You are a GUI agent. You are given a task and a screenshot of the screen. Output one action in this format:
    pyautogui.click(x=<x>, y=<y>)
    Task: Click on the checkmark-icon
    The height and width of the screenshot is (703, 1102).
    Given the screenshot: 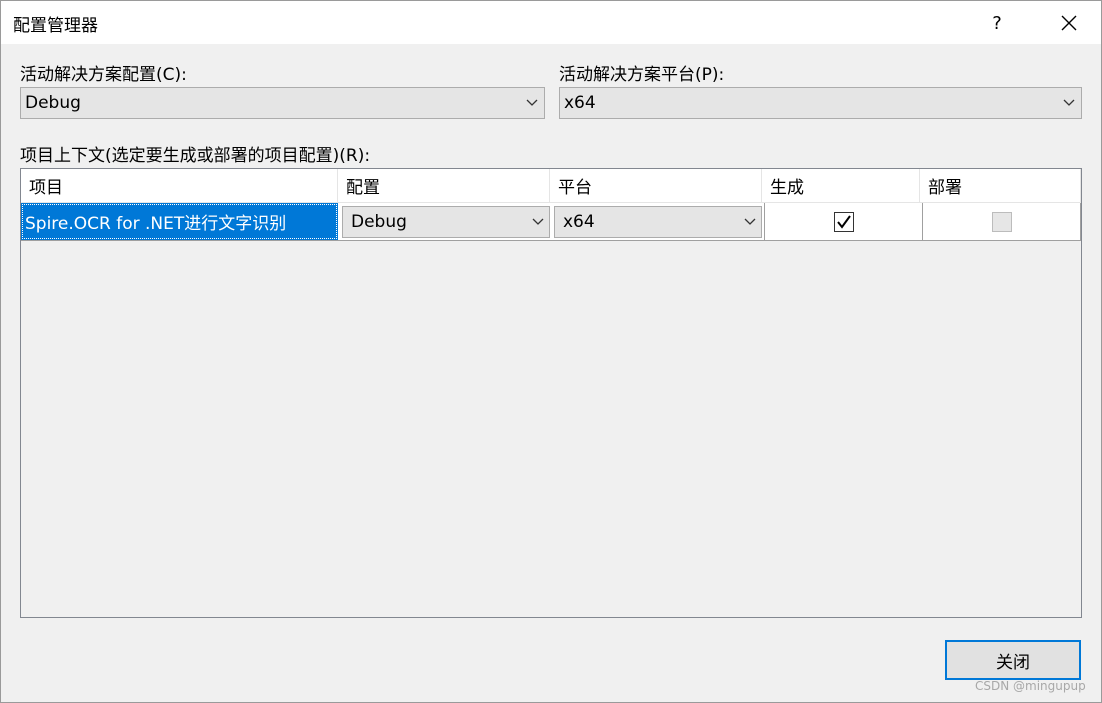 What is the action you would take?
    pyautogui.click(x=843, y=221)
    